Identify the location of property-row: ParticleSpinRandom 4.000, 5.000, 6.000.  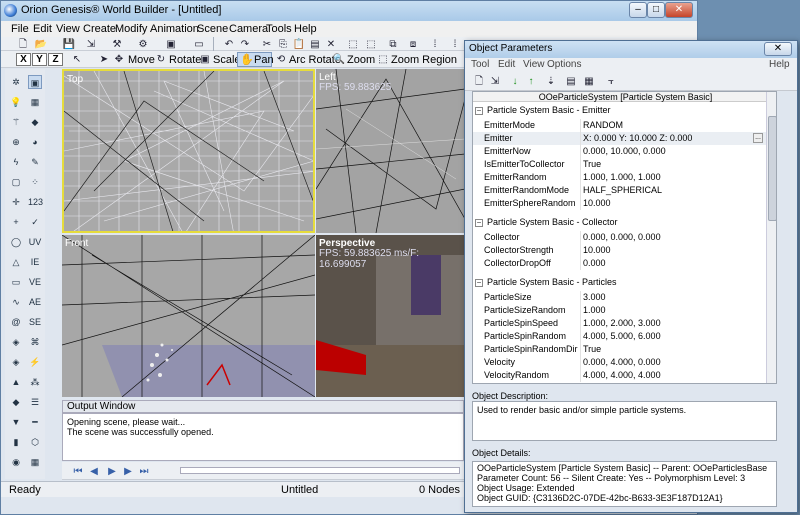
(624, 336).